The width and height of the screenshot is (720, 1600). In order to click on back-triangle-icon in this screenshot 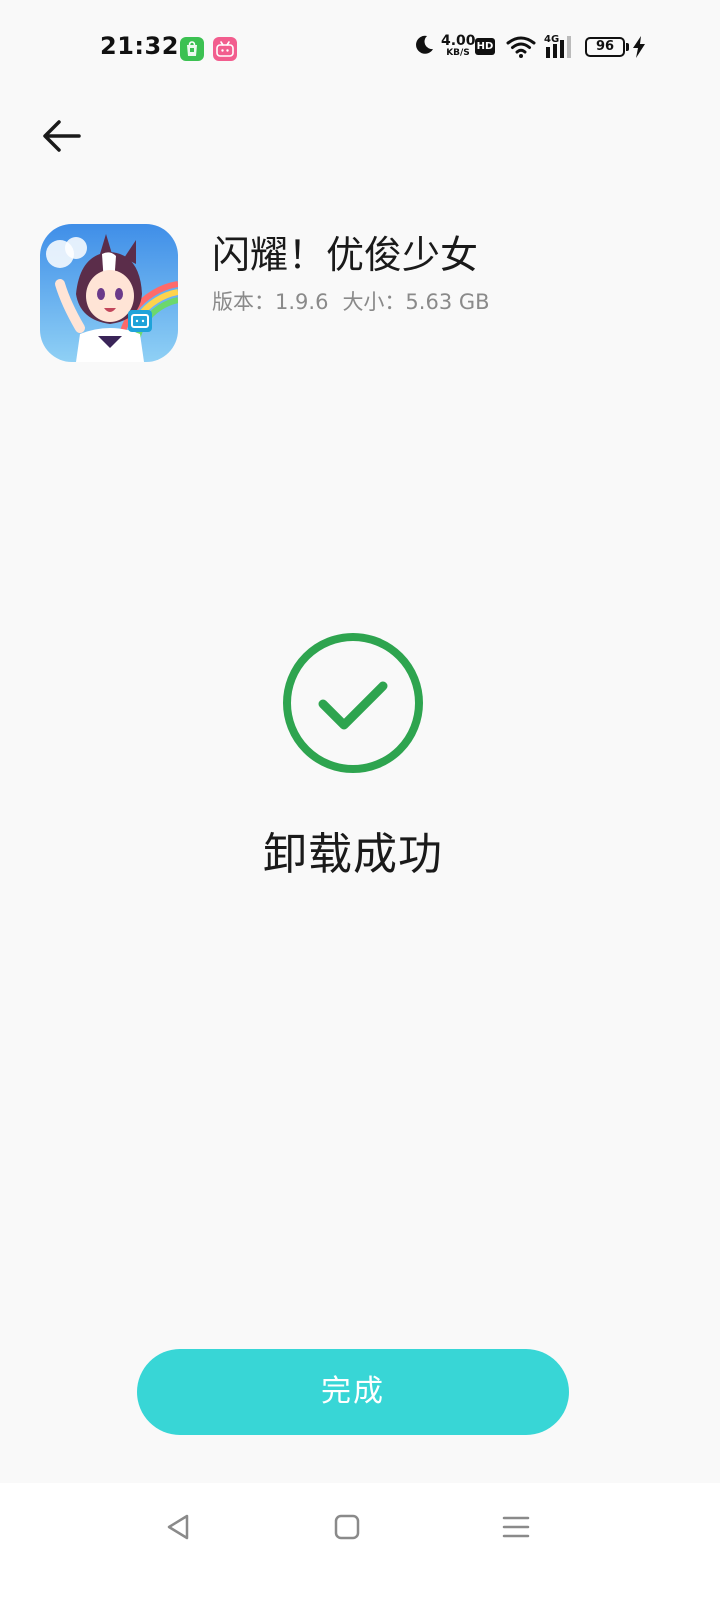, I will do `click(178, 1527)`.